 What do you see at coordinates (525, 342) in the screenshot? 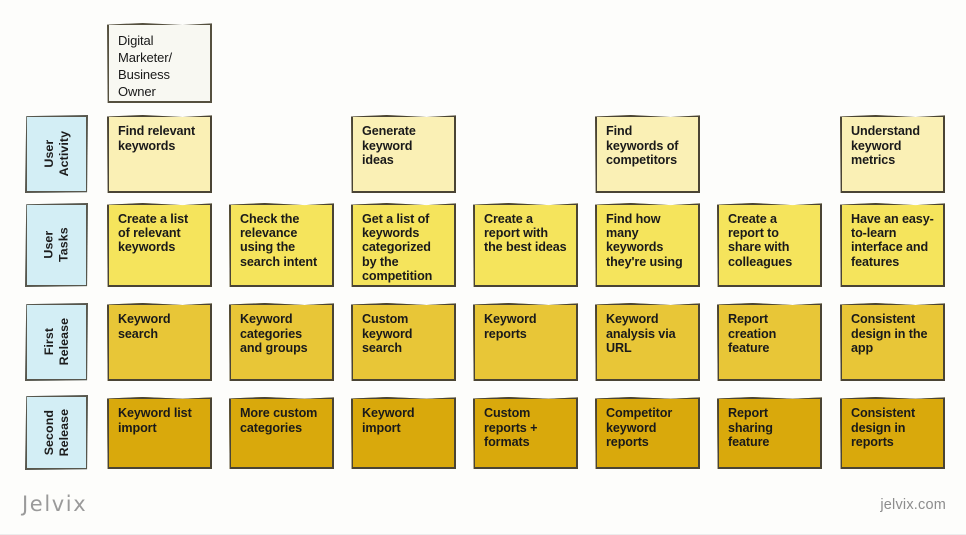
I see `story-card: Keyword reports` at bounding box center [525, 342].